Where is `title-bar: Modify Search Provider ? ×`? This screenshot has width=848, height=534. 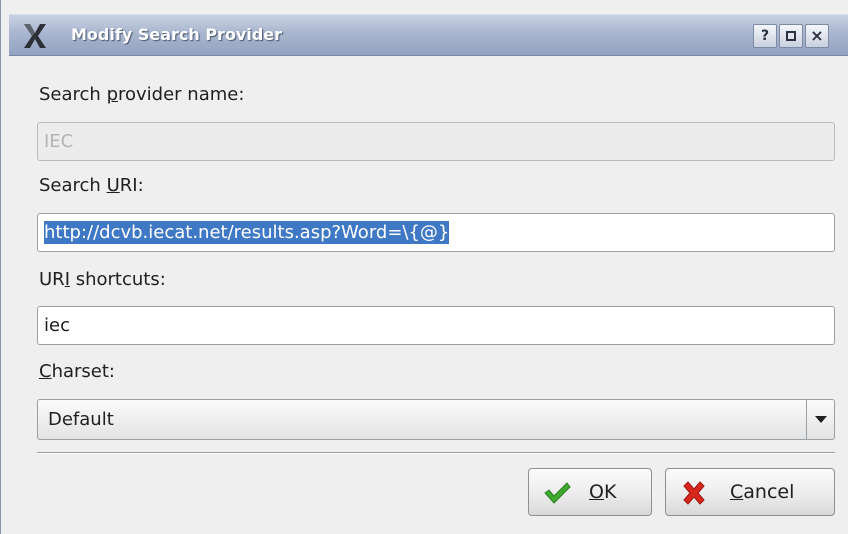
title-bar: Modify Search Provider ? × is located at coordinates (428, 35).